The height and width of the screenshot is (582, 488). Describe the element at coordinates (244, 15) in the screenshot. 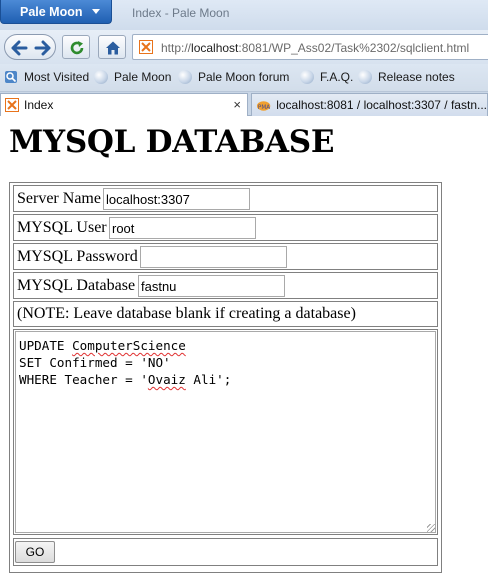

I see `title-bar: Pale Moon Index - Pale Moon` at that location.